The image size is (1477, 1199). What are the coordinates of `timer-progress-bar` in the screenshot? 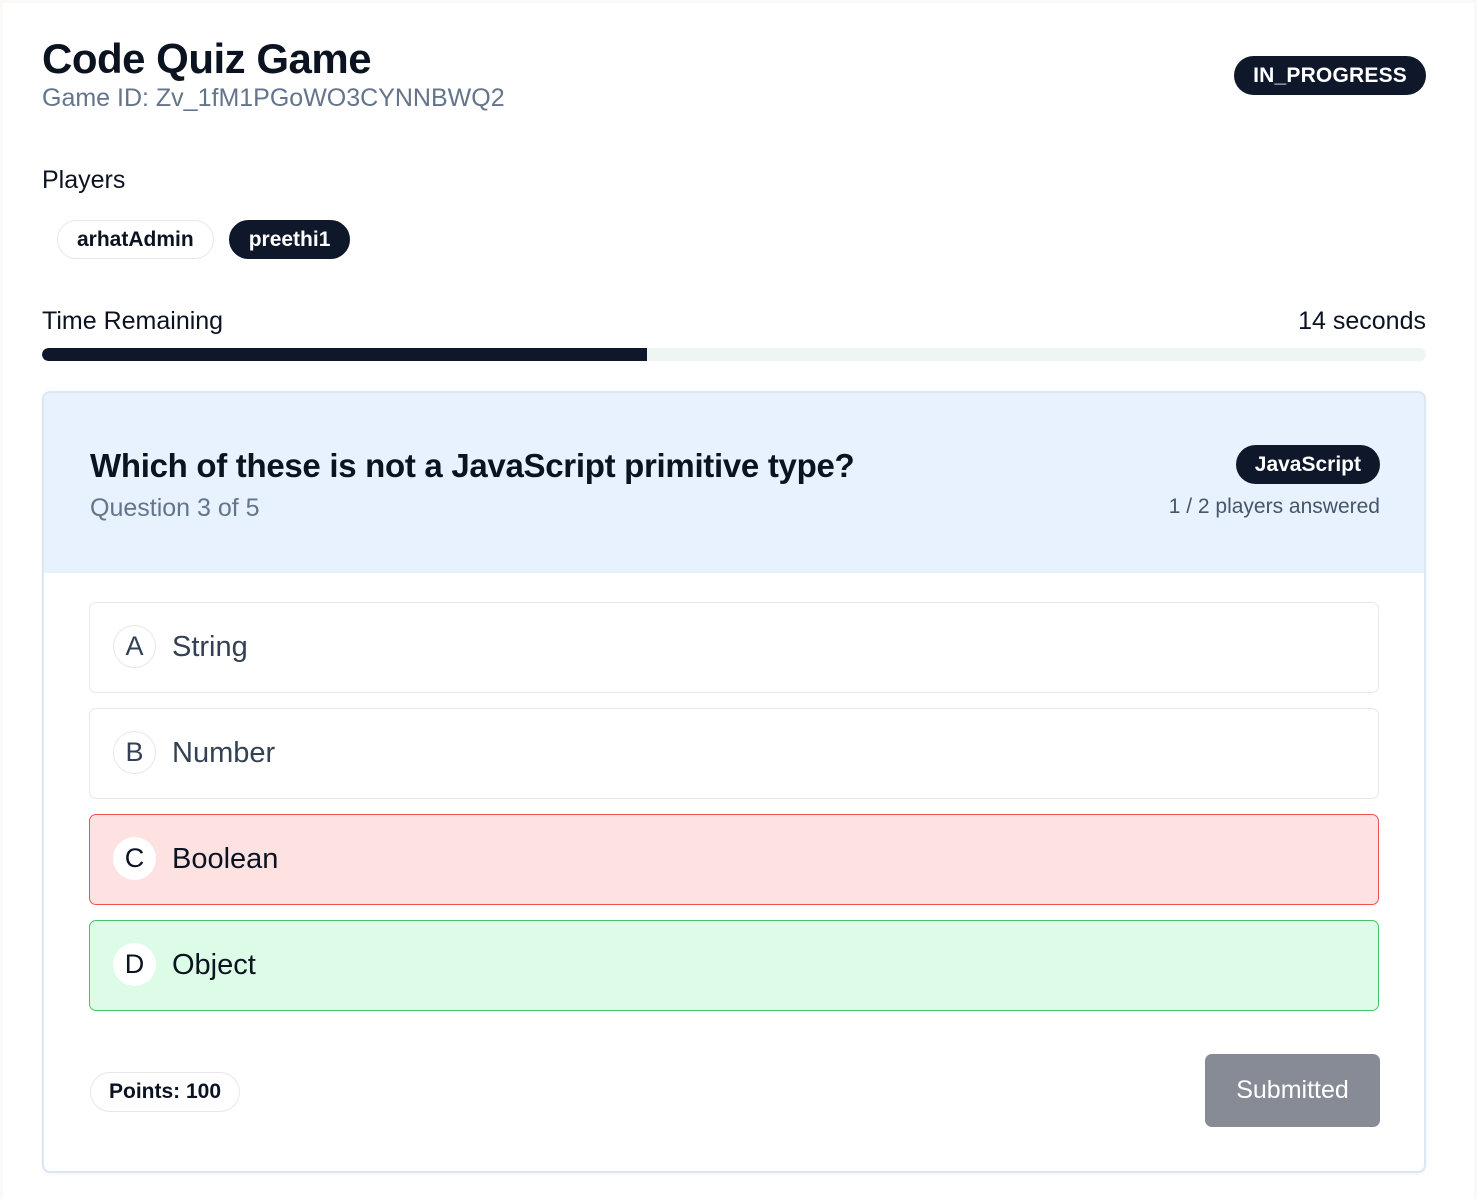 It's located at (734, 354).